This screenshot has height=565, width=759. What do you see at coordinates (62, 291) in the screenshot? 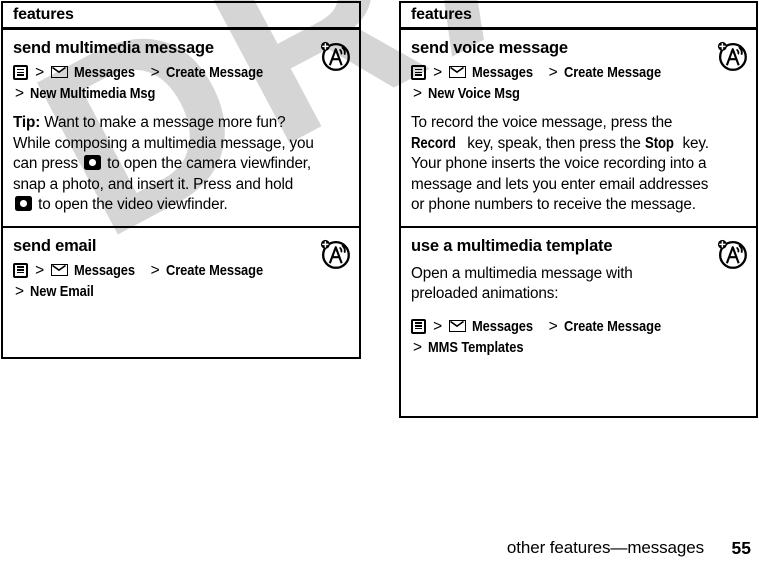
I see `menu-path-segment: New Email` at bounding box center [62, 291].